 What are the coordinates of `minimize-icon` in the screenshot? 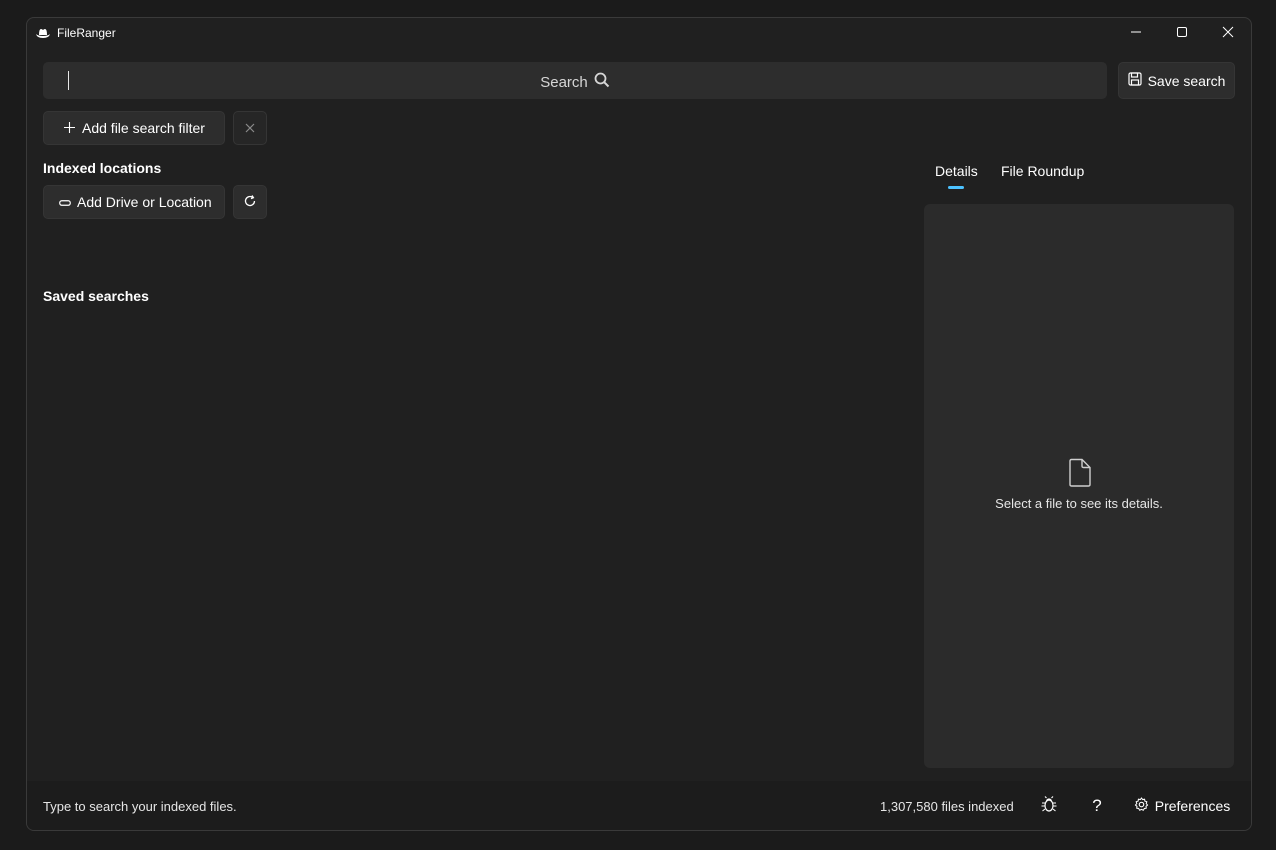 It's located at (1136, 34).